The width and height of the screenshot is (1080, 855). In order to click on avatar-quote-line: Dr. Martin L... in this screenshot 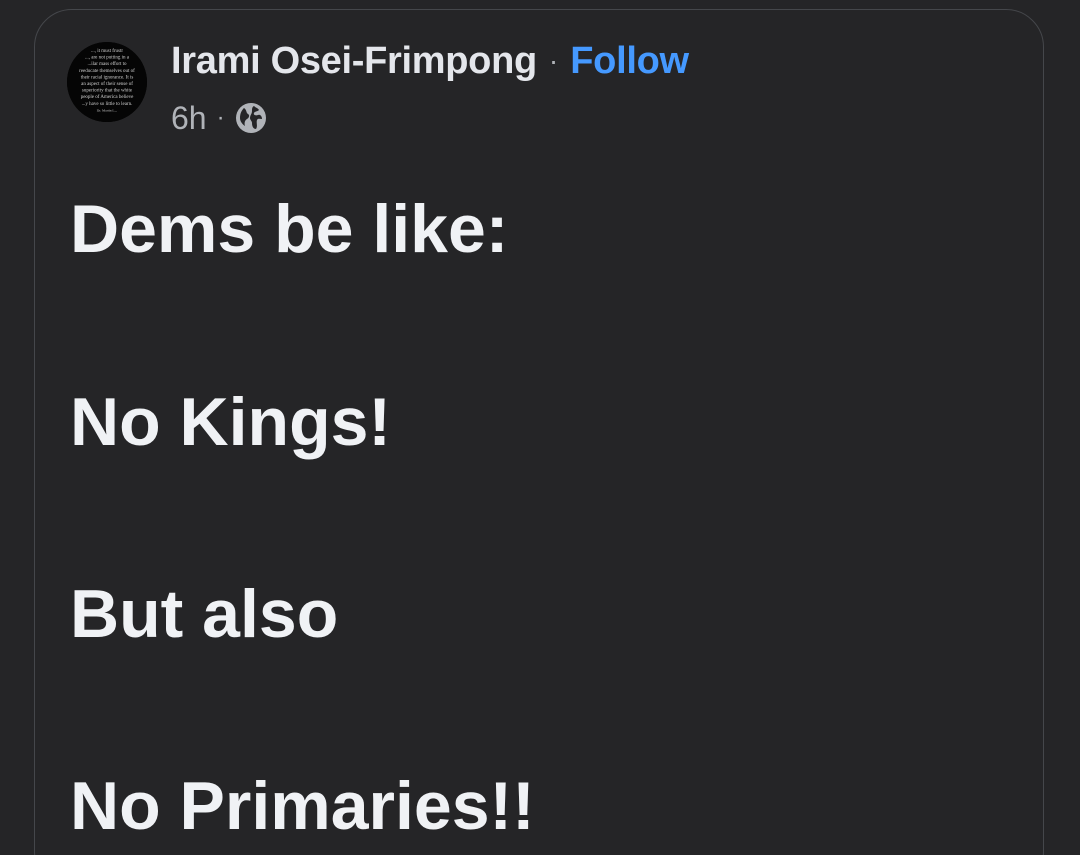, I will do `click(107, 110)`.